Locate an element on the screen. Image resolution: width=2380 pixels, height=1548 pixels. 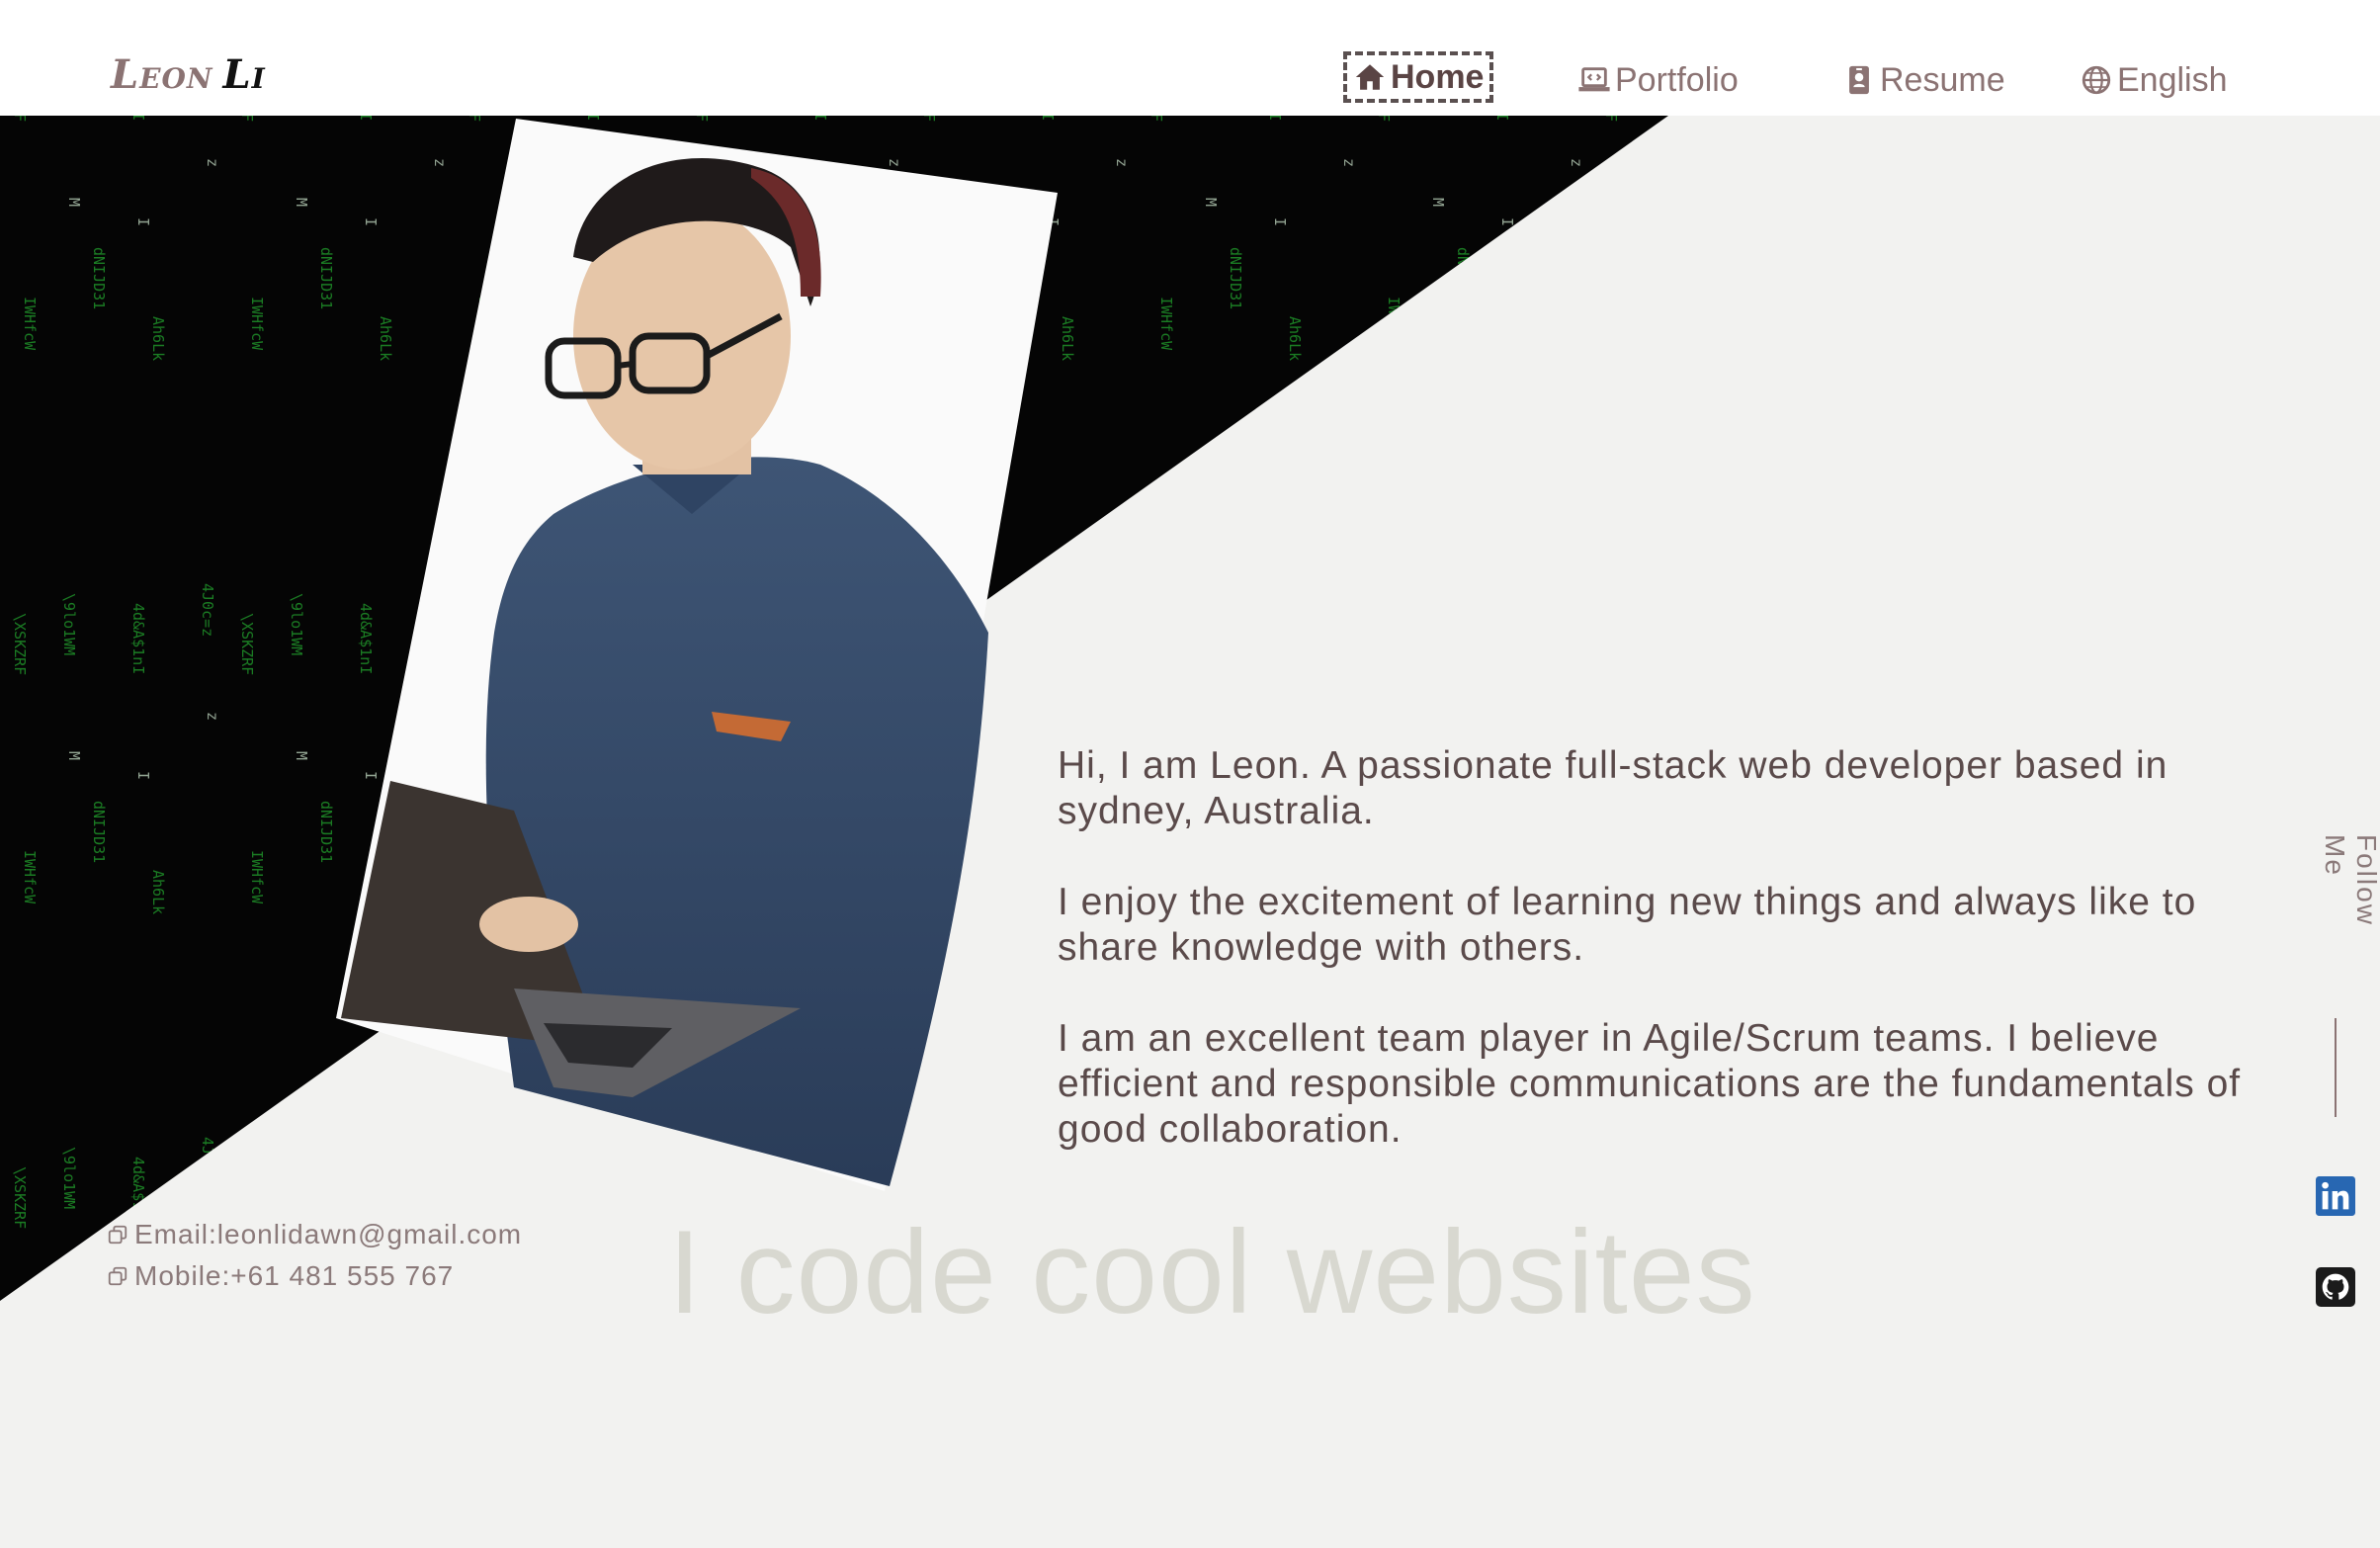
site-logo: Leon Li is located at coordinates (188, 74).